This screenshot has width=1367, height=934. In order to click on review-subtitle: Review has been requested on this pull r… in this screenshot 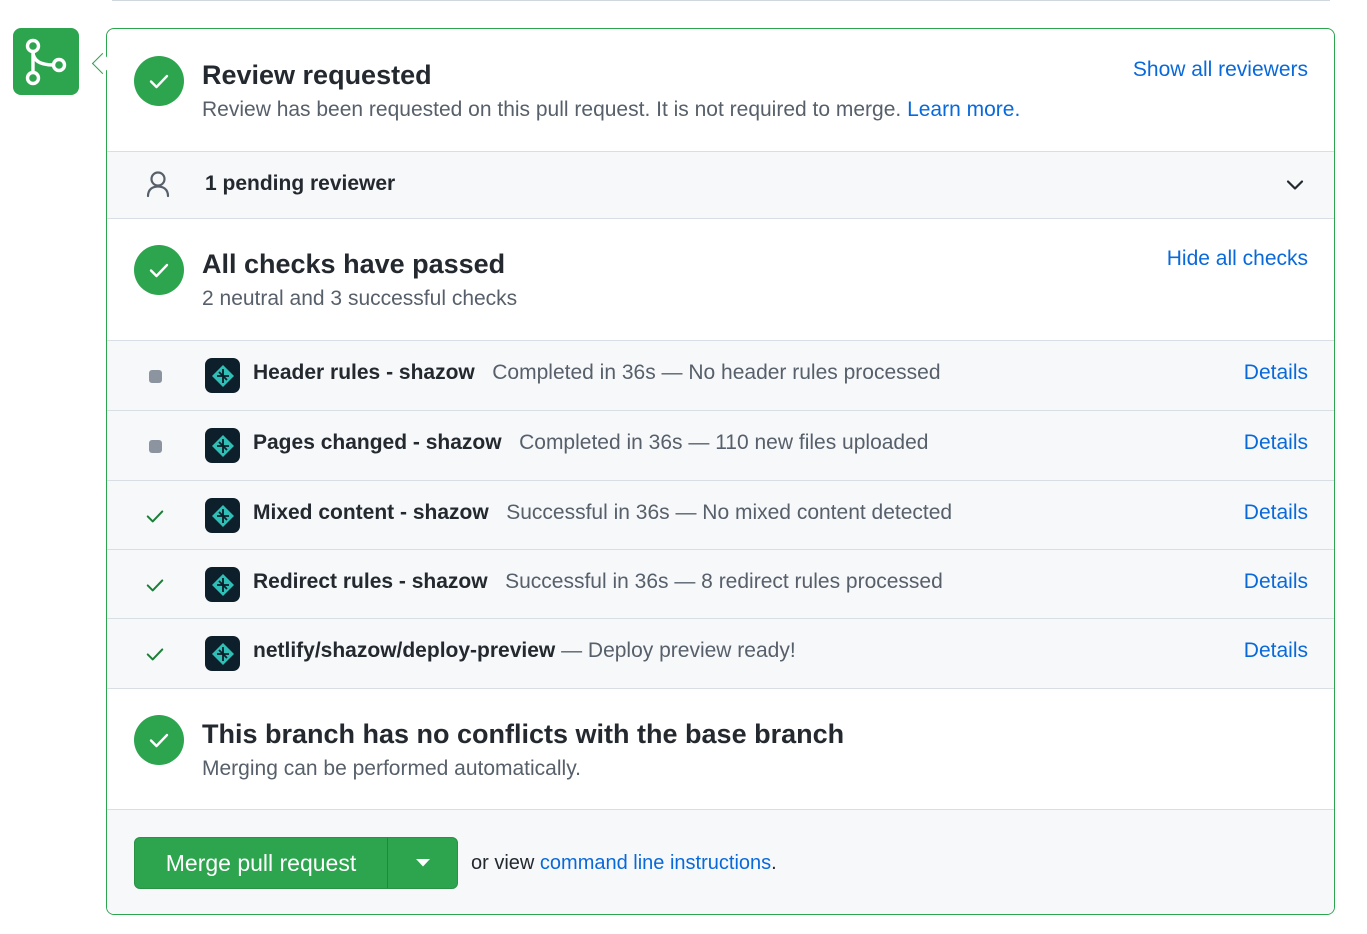, I will do `click(611, 110)`.